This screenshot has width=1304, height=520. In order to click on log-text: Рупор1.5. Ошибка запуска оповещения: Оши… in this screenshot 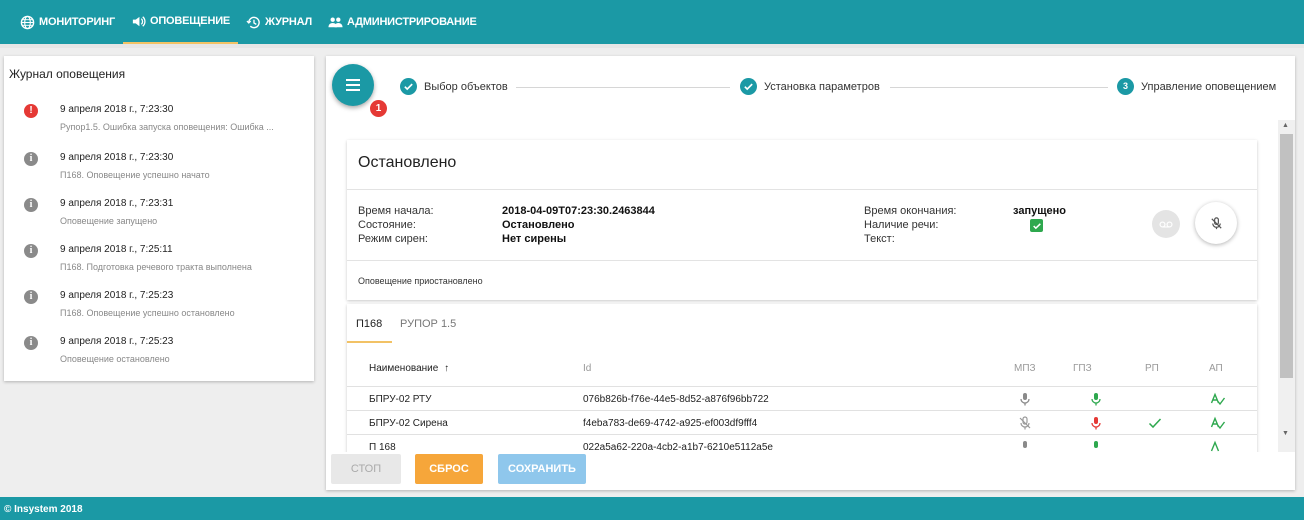, I will do `click(167, 127)`.